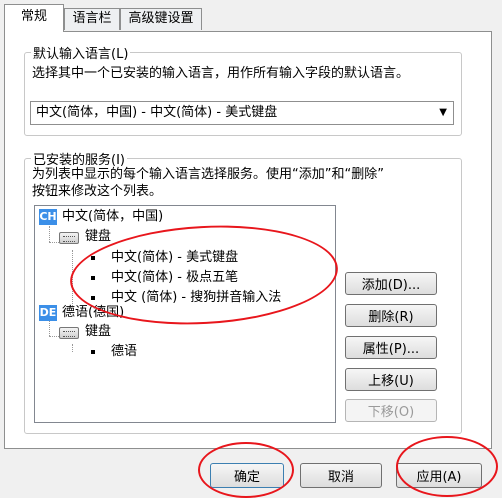 Image resolution: width=502 pixels, height=498 pixels. What do you see at coordinates (391, 379) in the screenshot?
I see `move-up-button: 上移(U)` at bounding box center [391, 379].